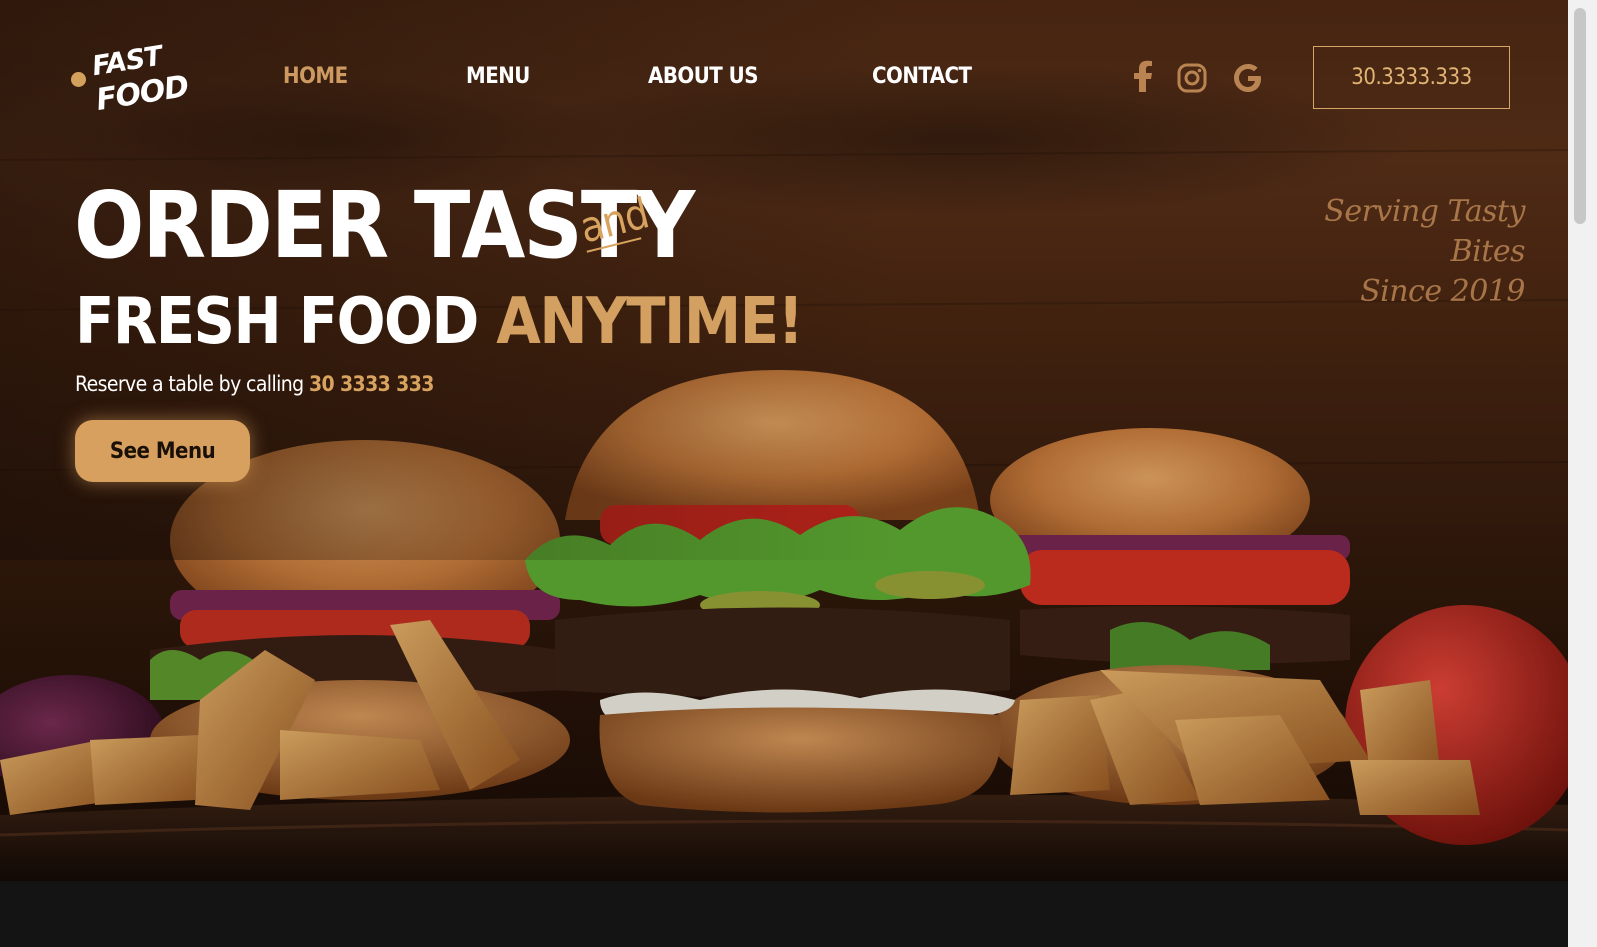  I want to click on logo-dot-icon, so click(78, 79).